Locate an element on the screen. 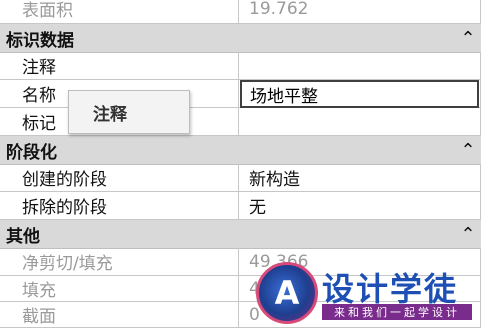  property-label: 填充 is located at coordinates (119, 289).